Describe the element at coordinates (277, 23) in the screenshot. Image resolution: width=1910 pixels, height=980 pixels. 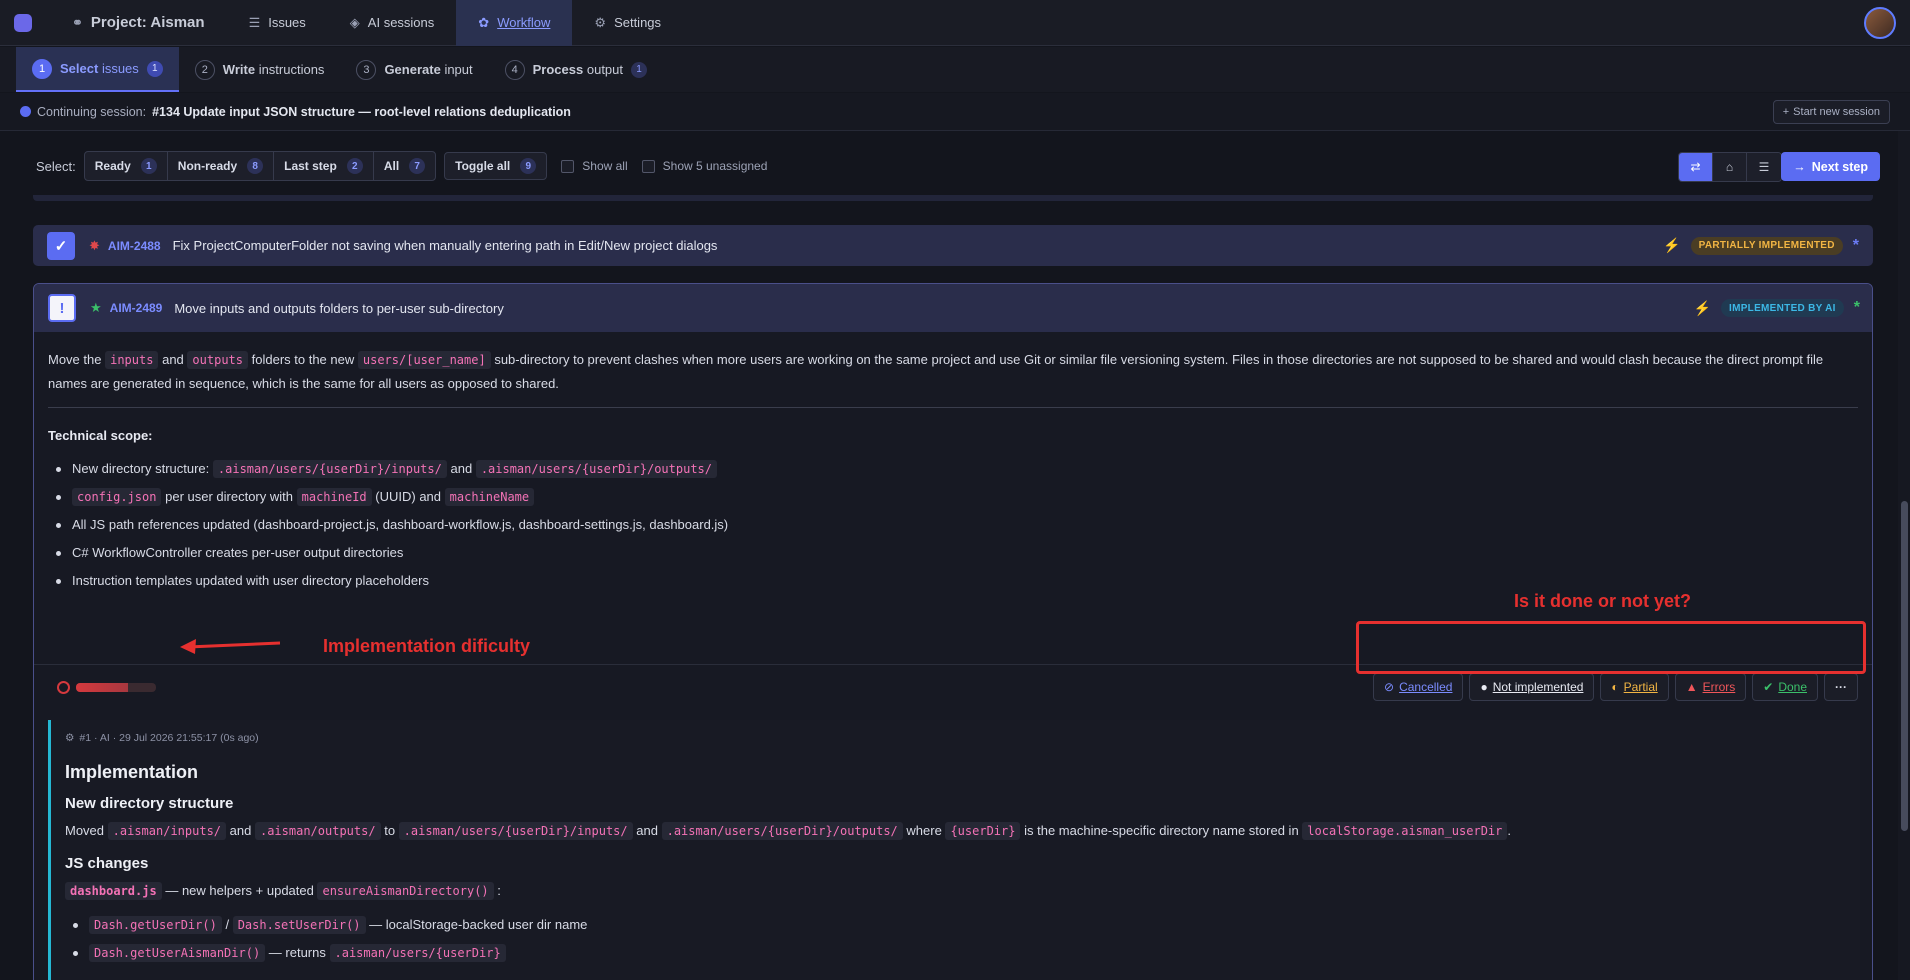
I see `tab-issues: ☰ Issues` at that location.